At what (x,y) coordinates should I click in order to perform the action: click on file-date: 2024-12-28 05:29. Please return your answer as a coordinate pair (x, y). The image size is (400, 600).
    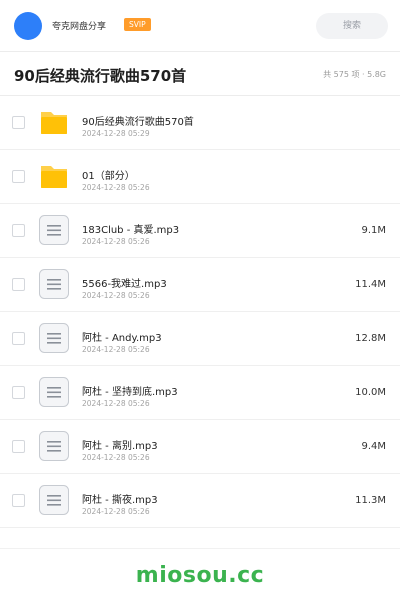
    Looking at the image, I should click on (116, 133).